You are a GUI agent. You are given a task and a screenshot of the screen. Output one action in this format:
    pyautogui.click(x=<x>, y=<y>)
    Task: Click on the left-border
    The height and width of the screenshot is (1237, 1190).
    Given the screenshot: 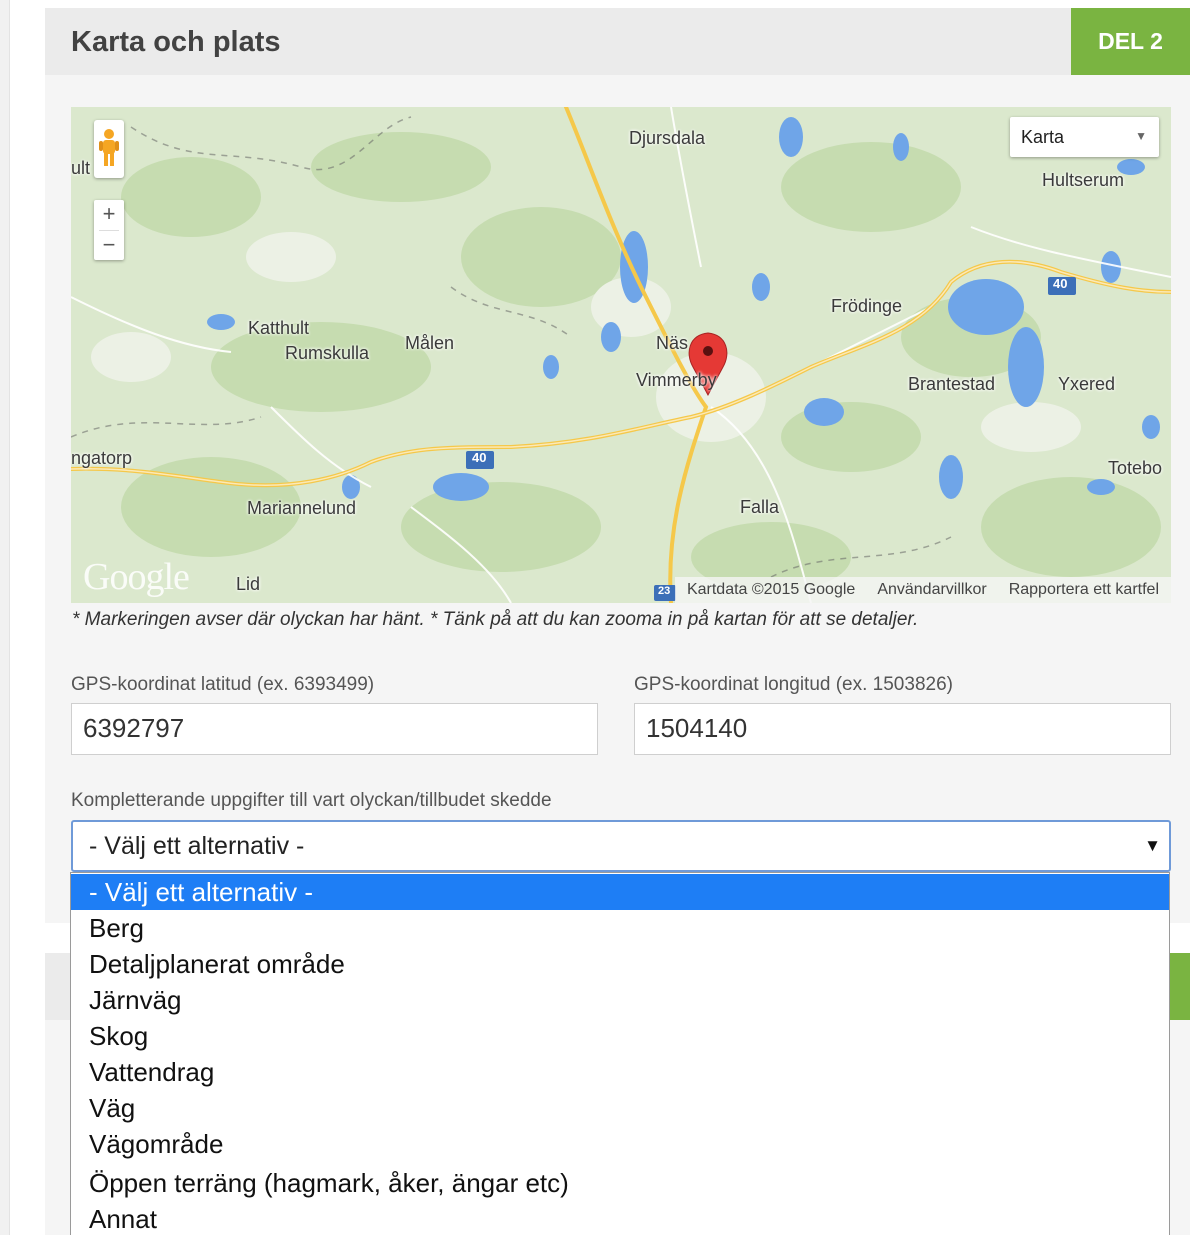 What is the action you would take?
    pyautogui.click(x=5, y=617)
    